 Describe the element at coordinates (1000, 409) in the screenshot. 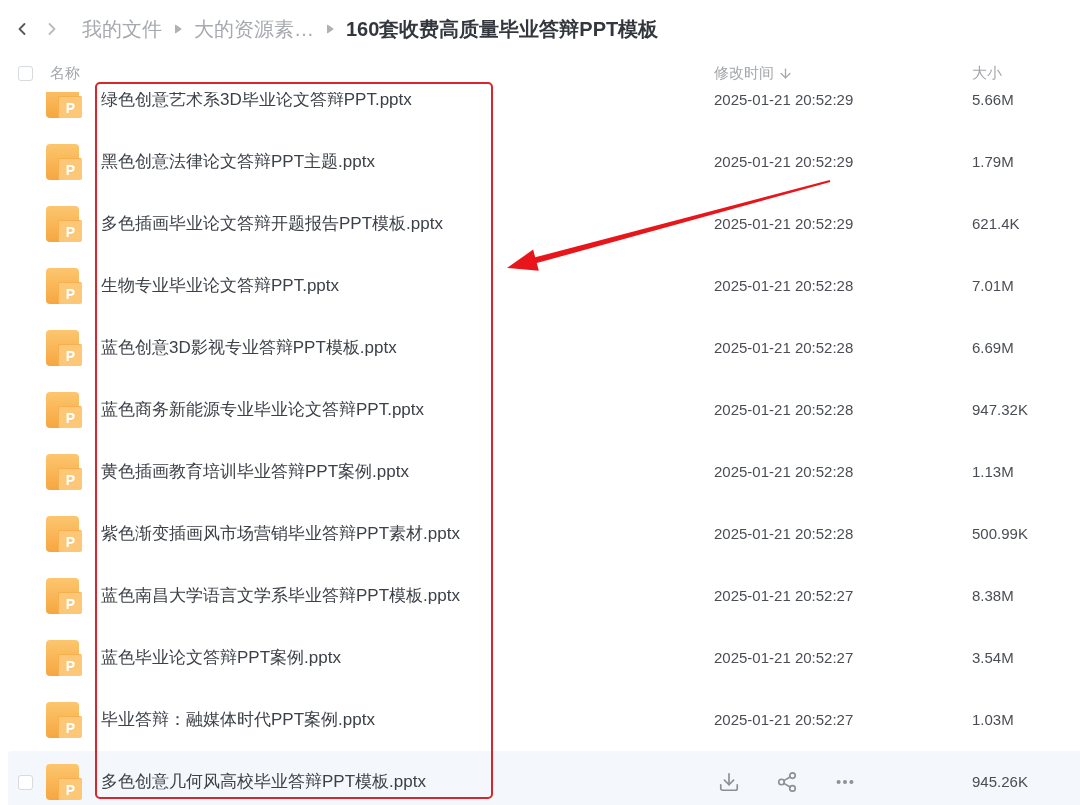

I see `file-size: 947.32K` at that location.